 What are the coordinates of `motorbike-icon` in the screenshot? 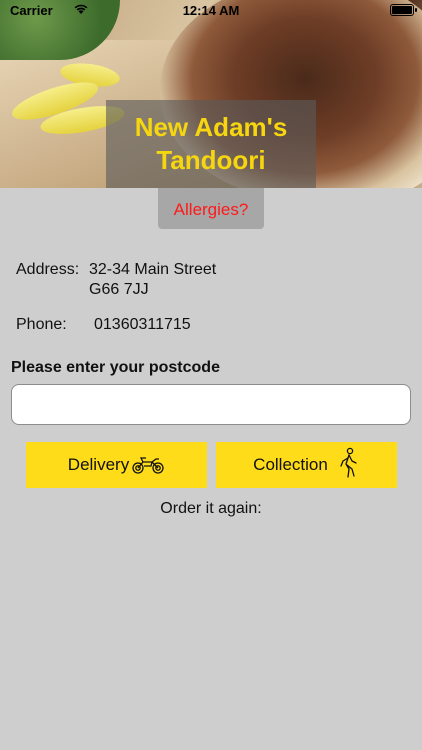 It's located at (148, 465).